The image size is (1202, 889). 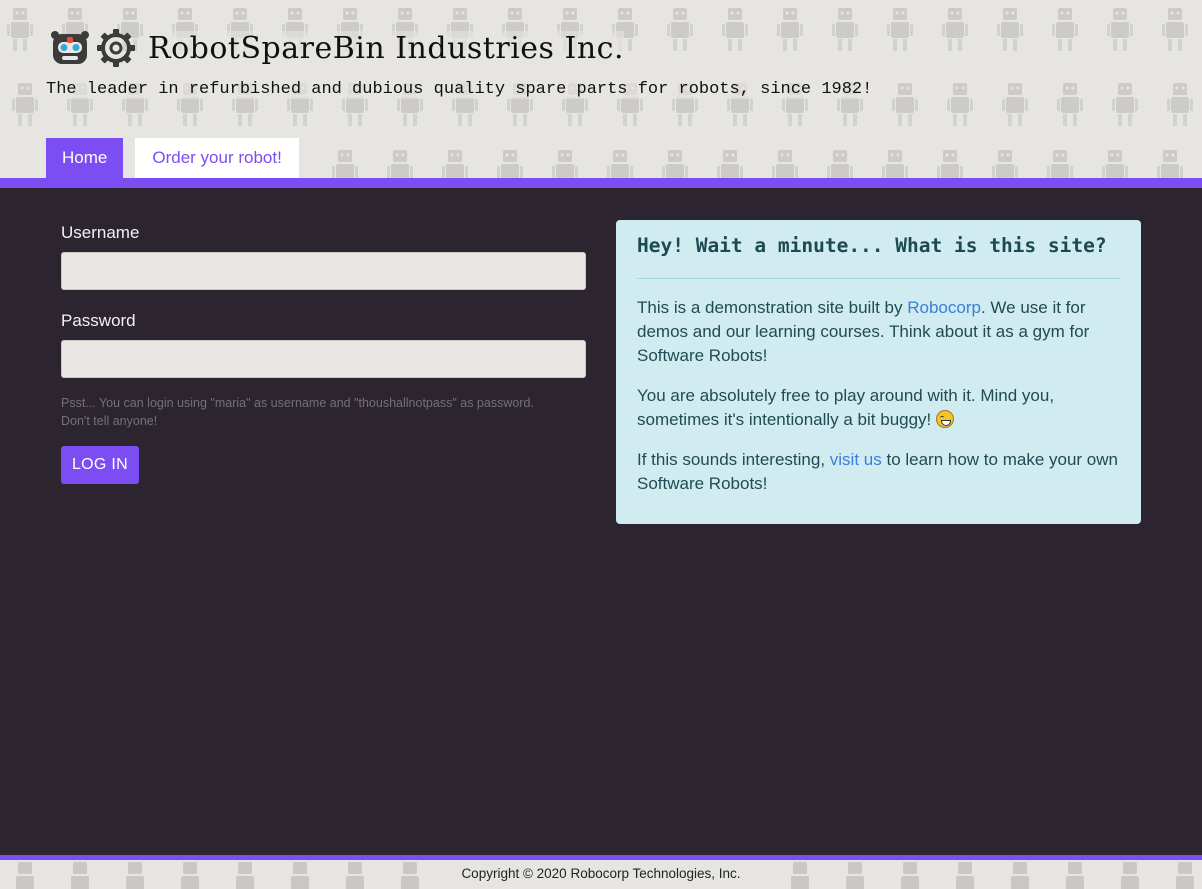 What do you see at coordinates (70, 47) in the screenshot?
I see `robot-face-icon` at bounding box center [70, 47].